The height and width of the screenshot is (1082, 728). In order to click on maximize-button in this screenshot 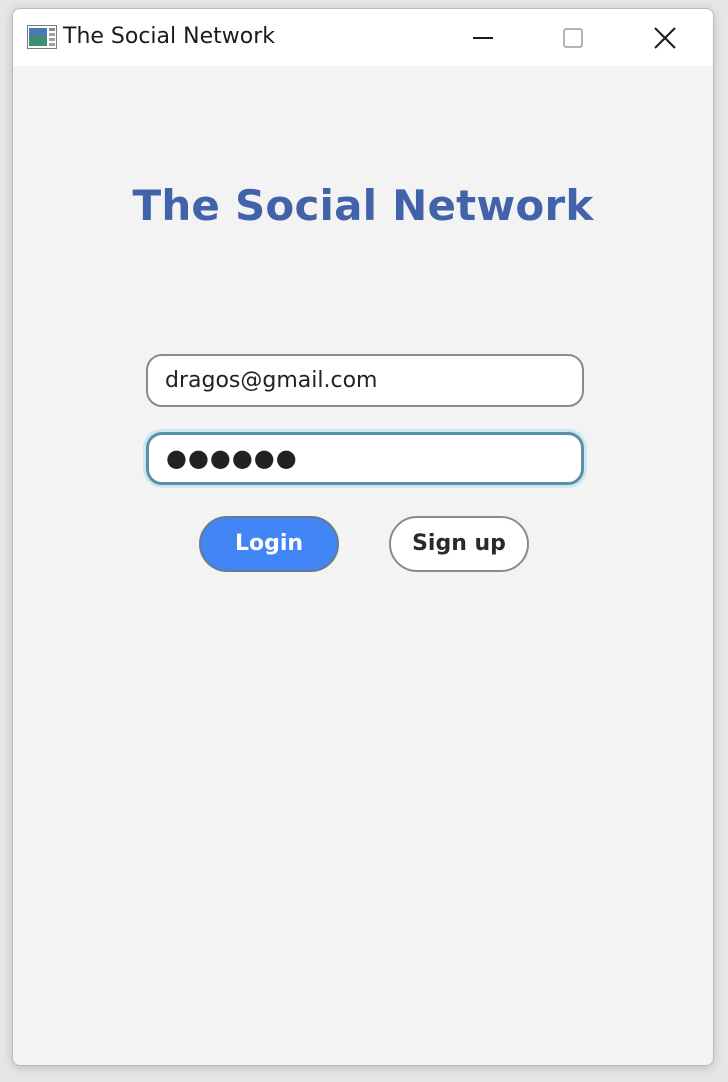, I will do `click(573, 37)`.